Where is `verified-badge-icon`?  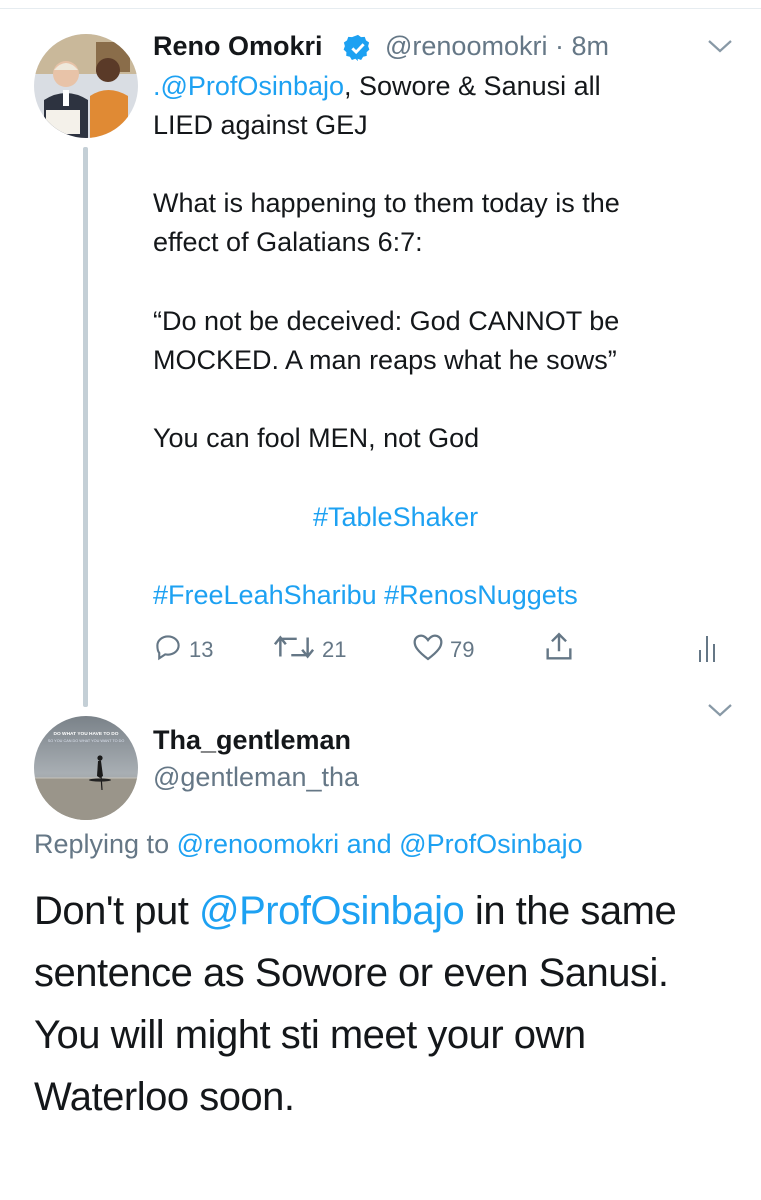 verified-badge-icon is located at coordinates (358, 50).